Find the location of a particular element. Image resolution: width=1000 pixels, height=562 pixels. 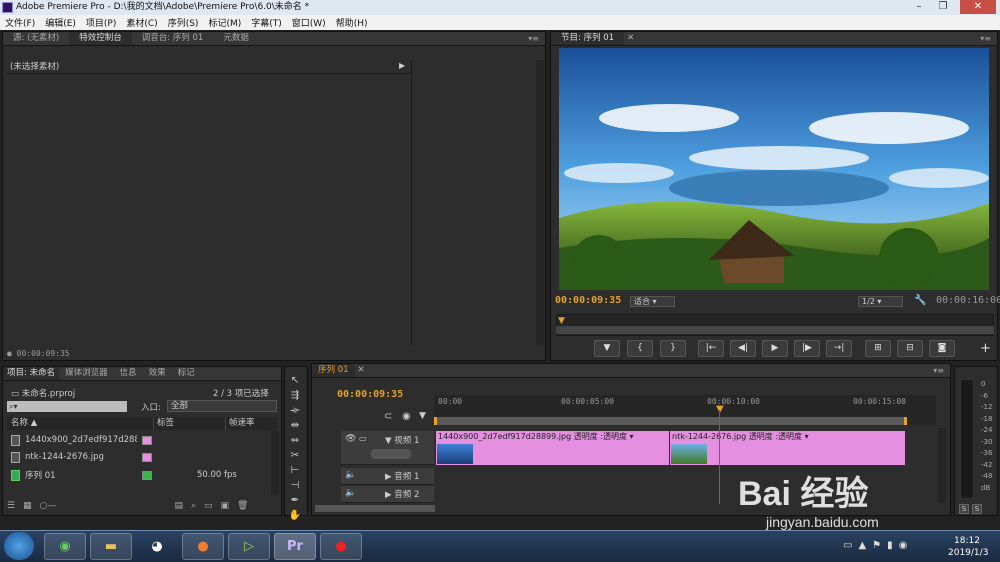

column-fps: 帧速率 is located at coordinates (240, 423).